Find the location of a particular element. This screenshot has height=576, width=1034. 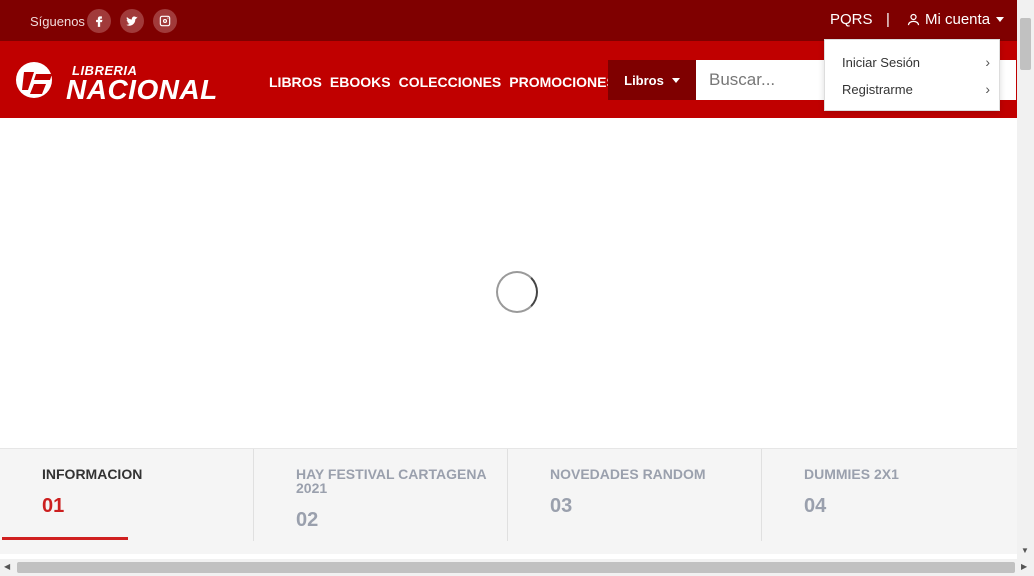

main-nav: LIBROS EBOOKS COLECCIONES PROMOCIONES BO is located at coordinates (457, 82).